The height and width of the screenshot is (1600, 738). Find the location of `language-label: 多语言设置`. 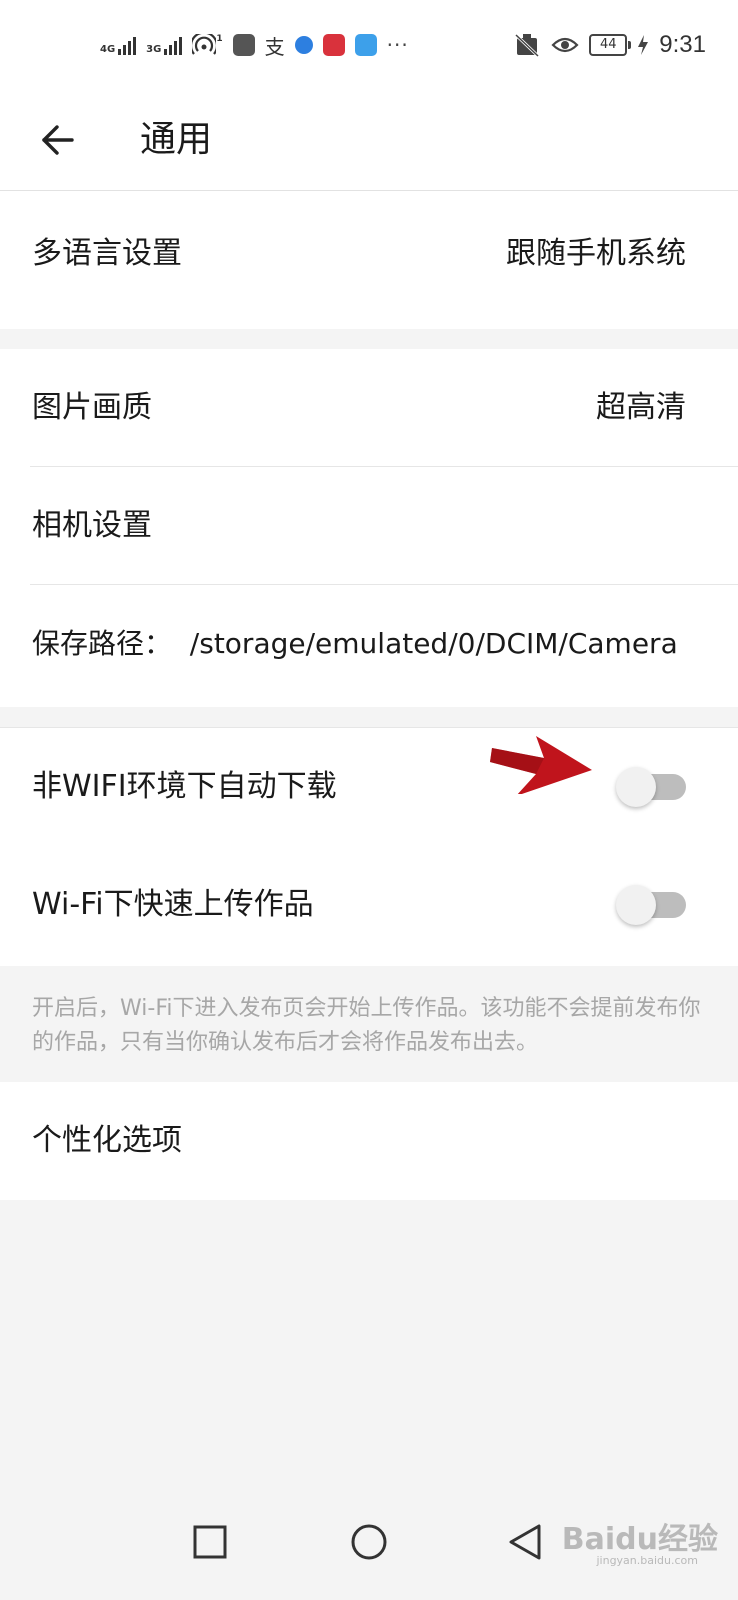

language-label: 多语言设置 is located at coordinates (107, 253).